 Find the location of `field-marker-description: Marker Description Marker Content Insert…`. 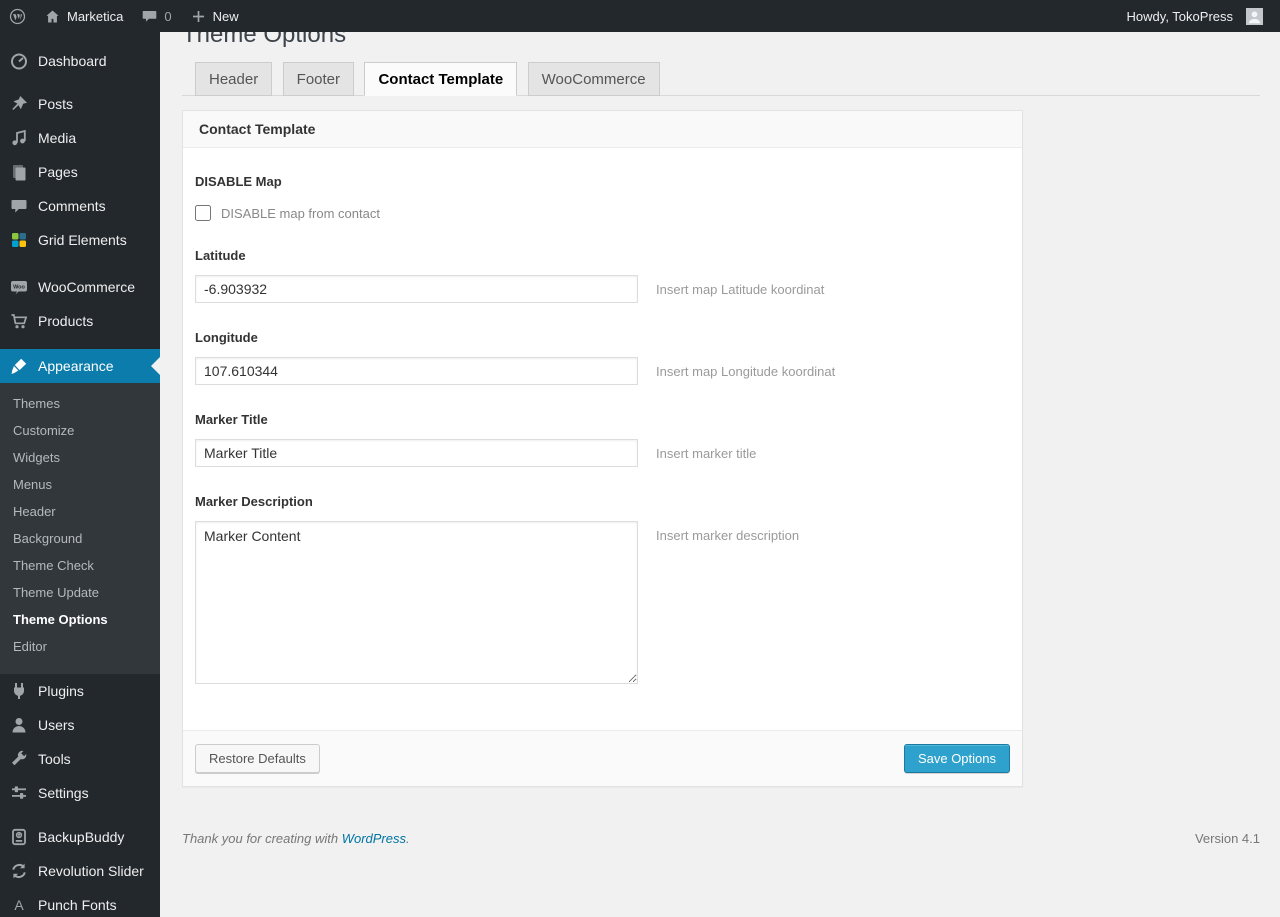

field-marker-description: Marker Description Marker Content Insert… is located at coordinates (600, 589).